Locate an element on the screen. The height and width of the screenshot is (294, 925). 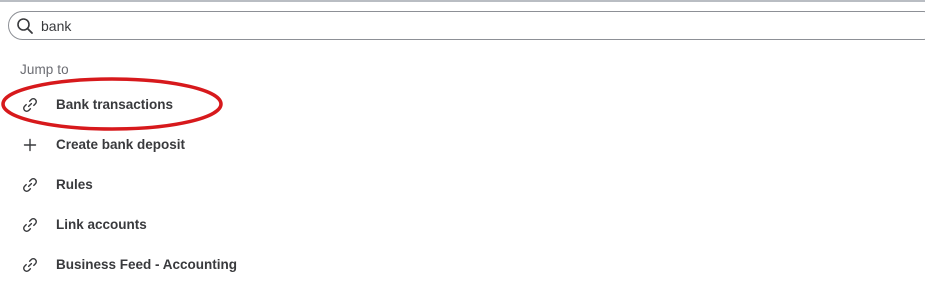
top-divider is located at coordinates (462, 1).